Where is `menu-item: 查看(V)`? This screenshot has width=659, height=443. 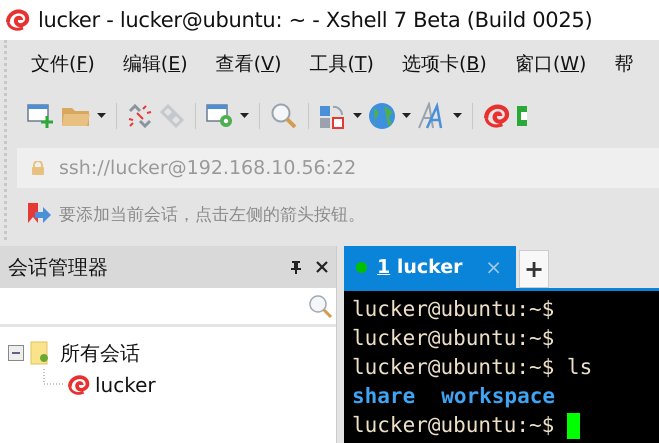
menu-item: 查看(V) is located at coordinates (249, 64).